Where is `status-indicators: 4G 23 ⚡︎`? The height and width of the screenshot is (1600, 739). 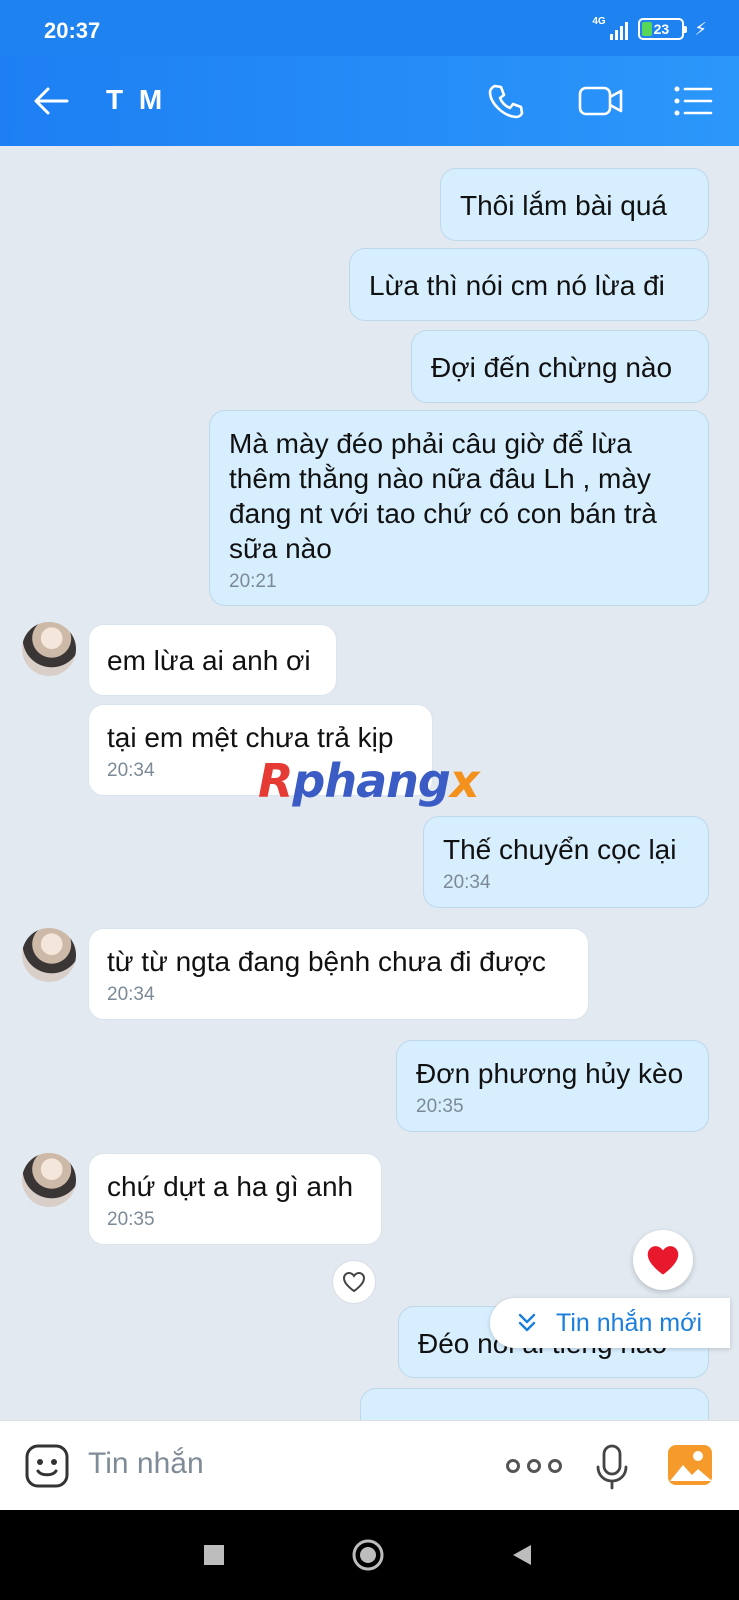
status-indicators: 4G 23 ⚡︎ is located at coordinates (649, 28).